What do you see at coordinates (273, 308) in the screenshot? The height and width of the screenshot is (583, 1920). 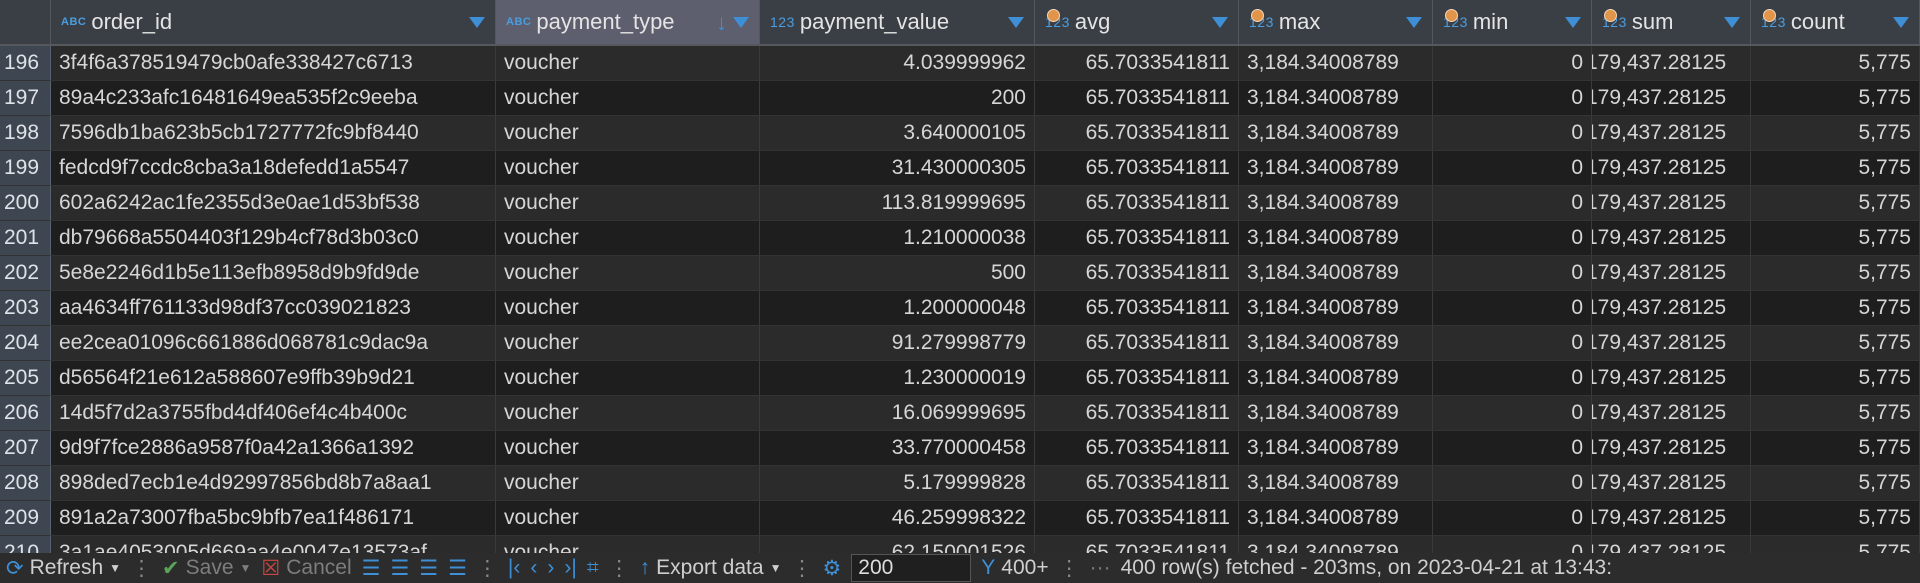 I see `cell-order-id: aa4634ff761133d98df37cc039021823` at bounding box center [273, 308].